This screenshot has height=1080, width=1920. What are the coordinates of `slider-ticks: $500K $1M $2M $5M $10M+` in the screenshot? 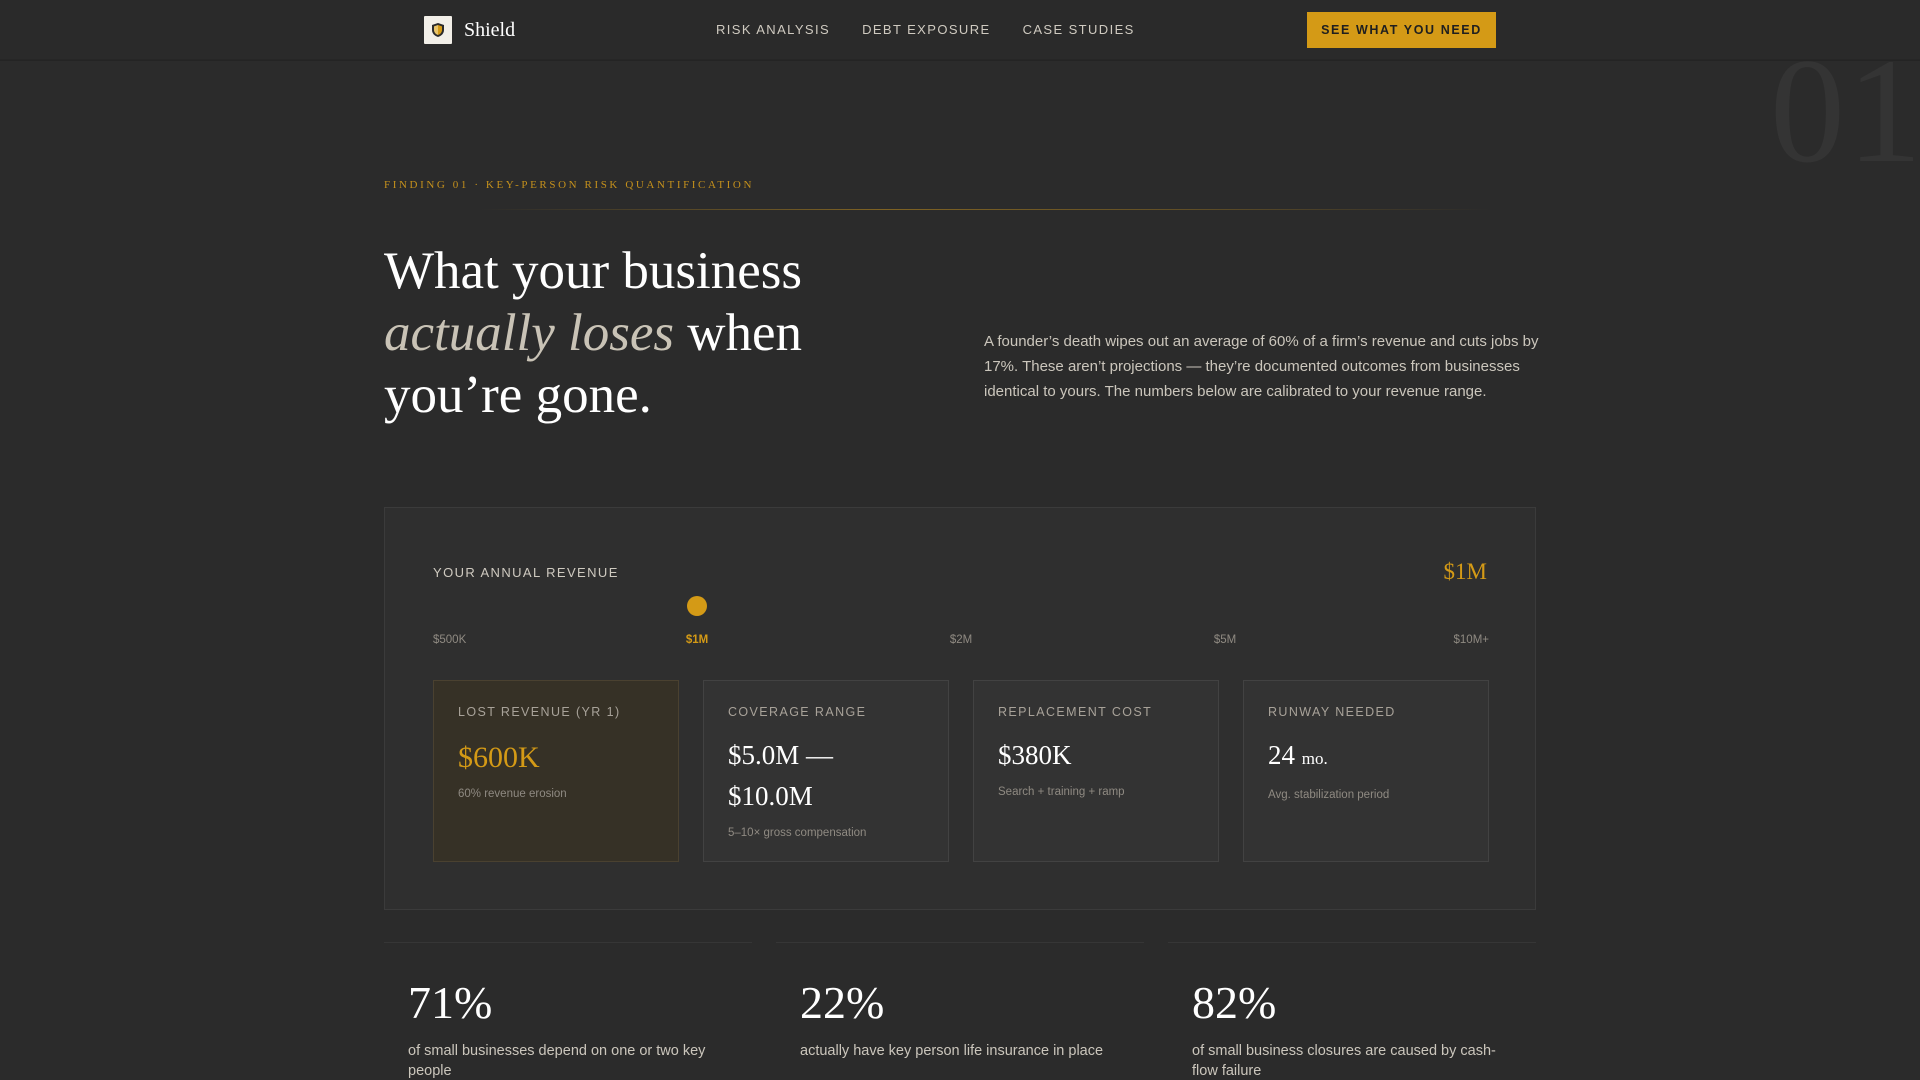 It's located at (961, 642).